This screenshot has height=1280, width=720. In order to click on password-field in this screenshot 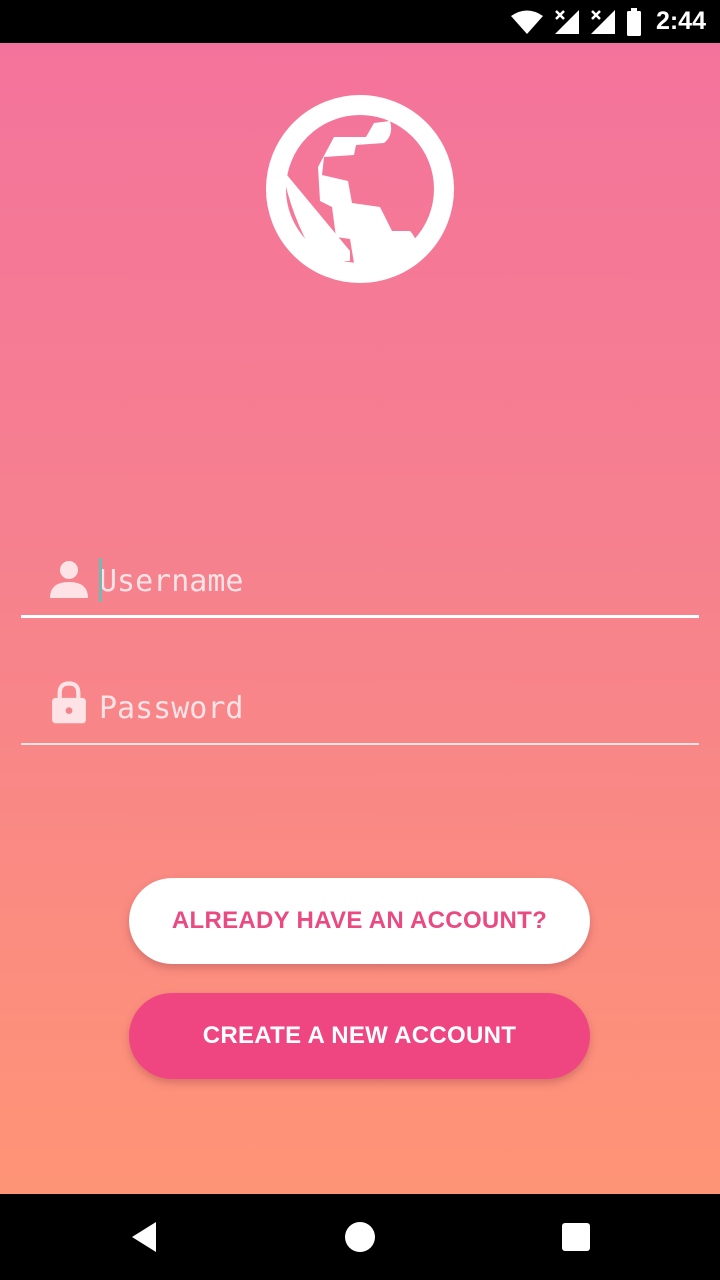, I will do `click(360, 710)`.